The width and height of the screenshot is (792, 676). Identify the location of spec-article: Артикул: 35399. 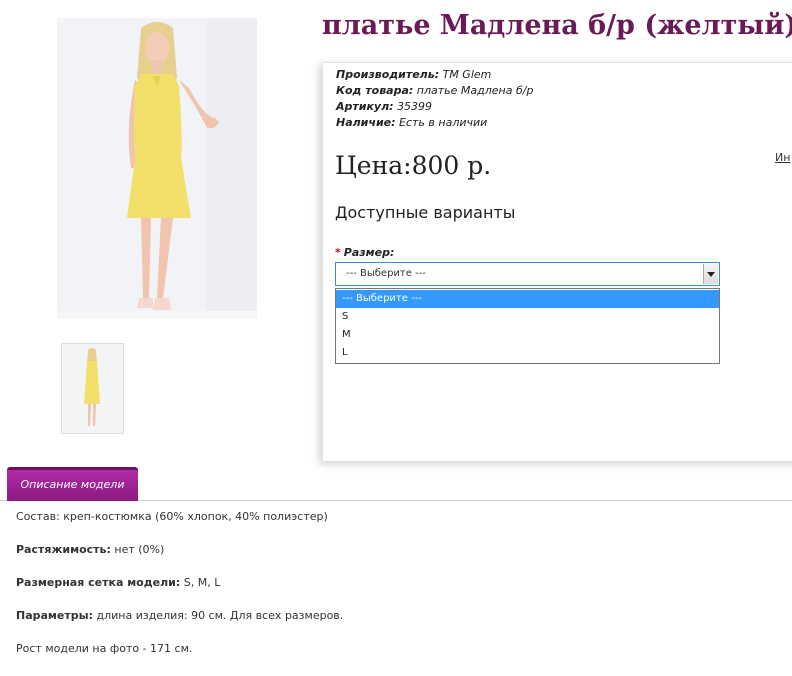
(434, 107).